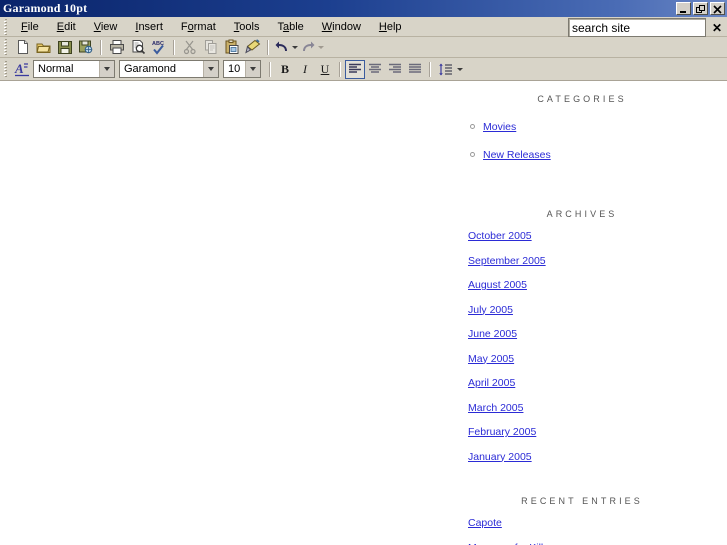 The image size is (727, 545). I want to click on cut-scissors-icon, so click(189, 47).